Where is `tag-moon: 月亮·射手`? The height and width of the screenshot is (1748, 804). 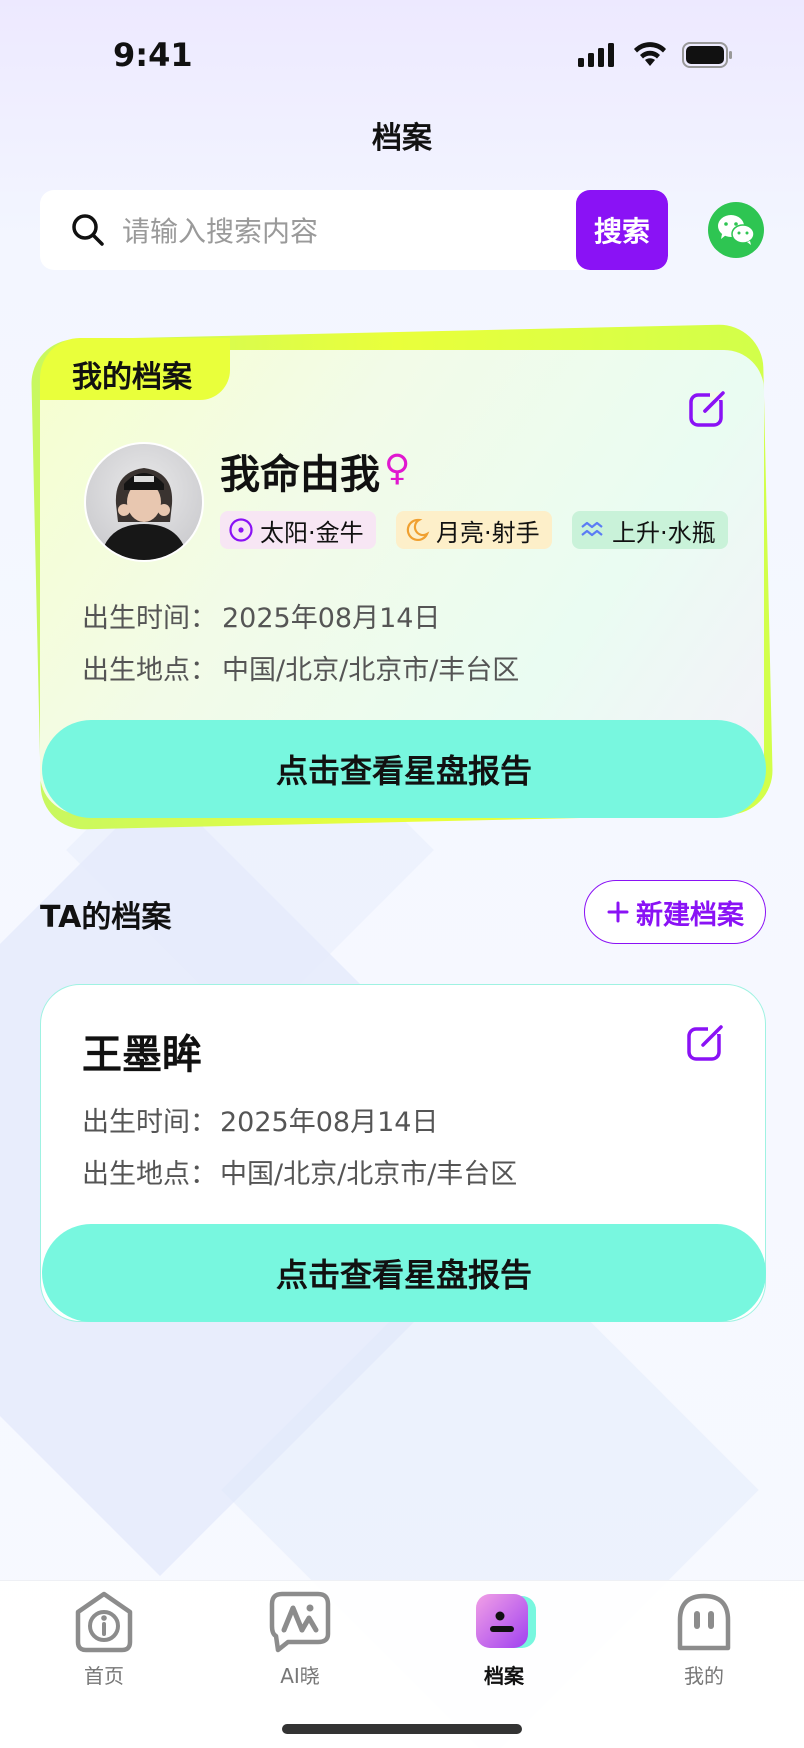
tag-moon: 月亮·射手 is located at coordinates (474, 530).